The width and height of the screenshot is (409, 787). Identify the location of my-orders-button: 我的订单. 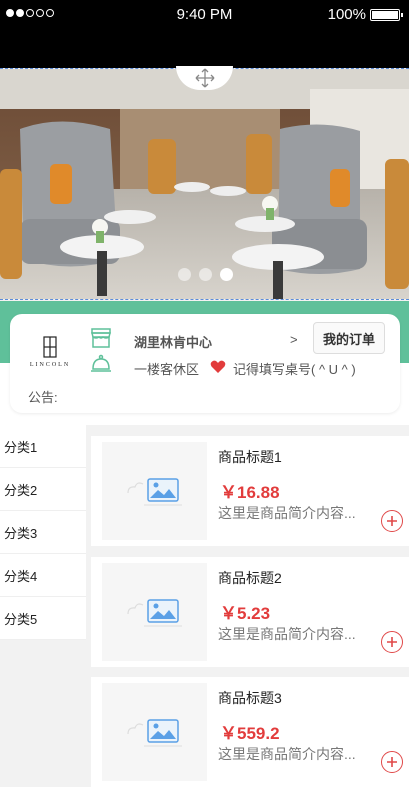
(349, 338).